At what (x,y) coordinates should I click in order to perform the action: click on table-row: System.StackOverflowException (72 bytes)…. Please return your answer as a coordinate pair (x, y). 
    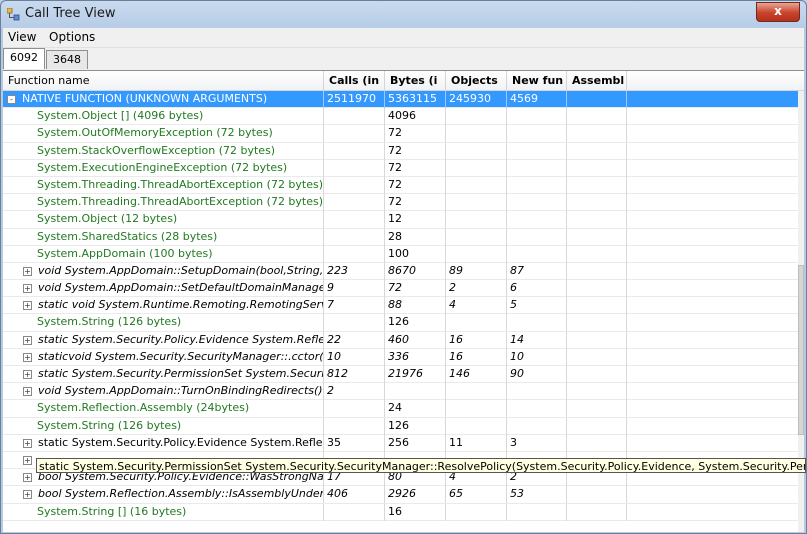
    Looking at the image, I should click on (400, 151).